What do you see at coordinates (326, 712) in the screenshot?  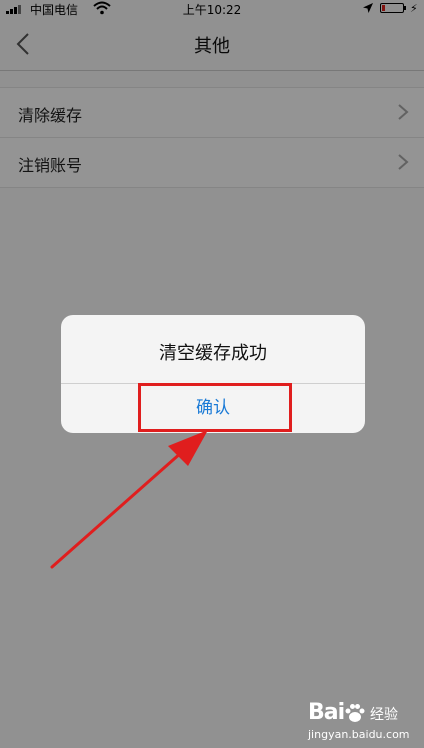 I see `watermark-brand: Bai` at bounding box center [326, 712].